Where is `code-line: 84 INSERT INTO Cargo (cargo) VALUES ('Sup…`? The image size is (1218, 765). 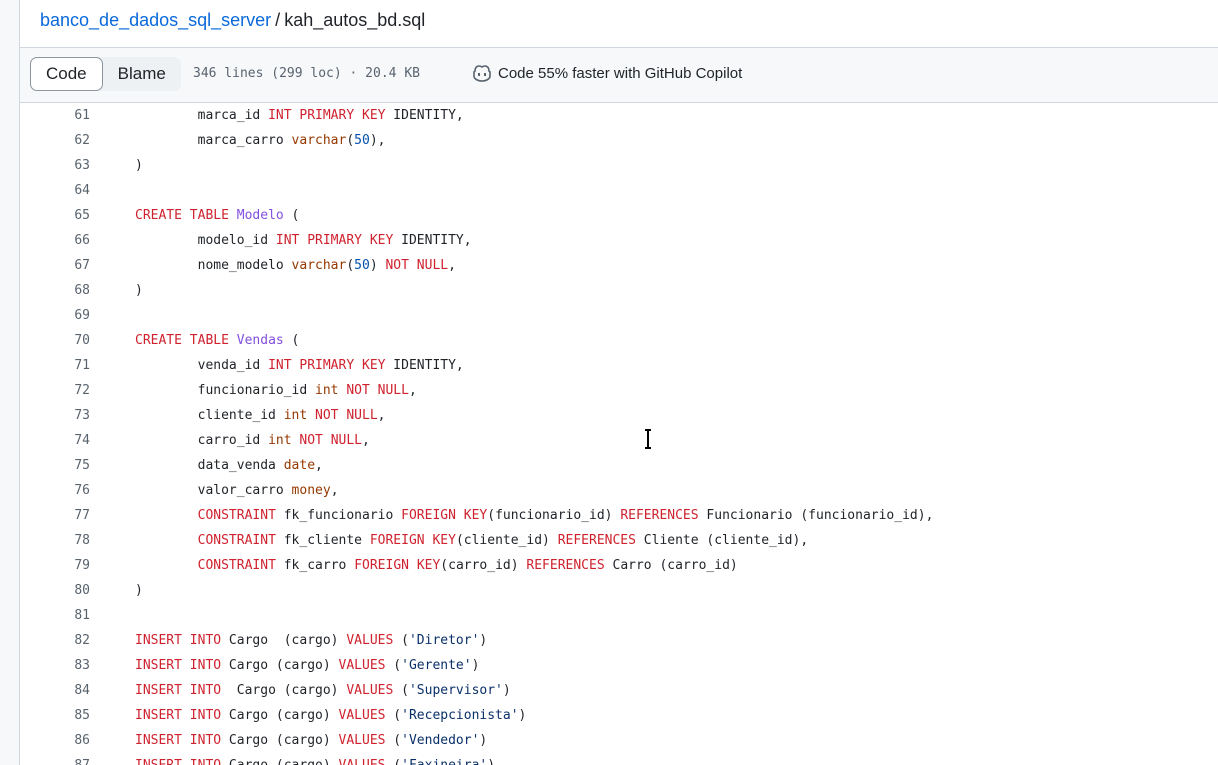
code-line: 84 INSERT INTO Cargo (cargo) VALUES ('Sup… is located at coordinates (619, 690).